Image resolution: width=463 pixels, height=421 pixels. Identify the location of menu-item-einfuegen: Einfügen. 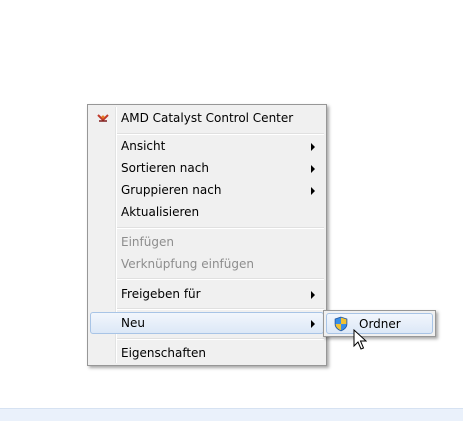
(207, 242).